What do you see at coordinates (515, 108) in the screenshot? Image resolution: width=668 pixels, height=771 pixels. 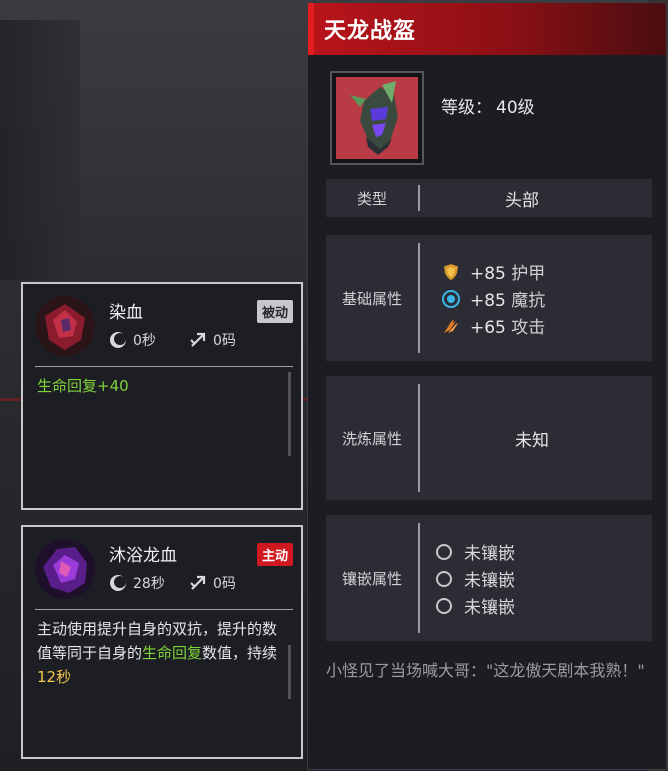 I see `level-value: 40级` at bounding box center [515, 108].